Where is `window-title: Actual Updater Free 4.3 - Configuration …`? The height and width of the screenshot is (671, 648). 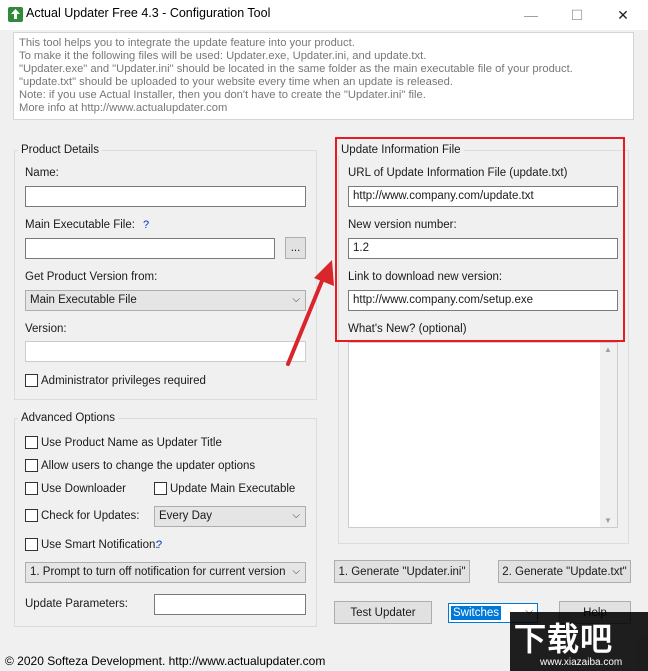 window-title: Actual Updater Free 4.3 - Configuration … is located at coordinates (148, 13).